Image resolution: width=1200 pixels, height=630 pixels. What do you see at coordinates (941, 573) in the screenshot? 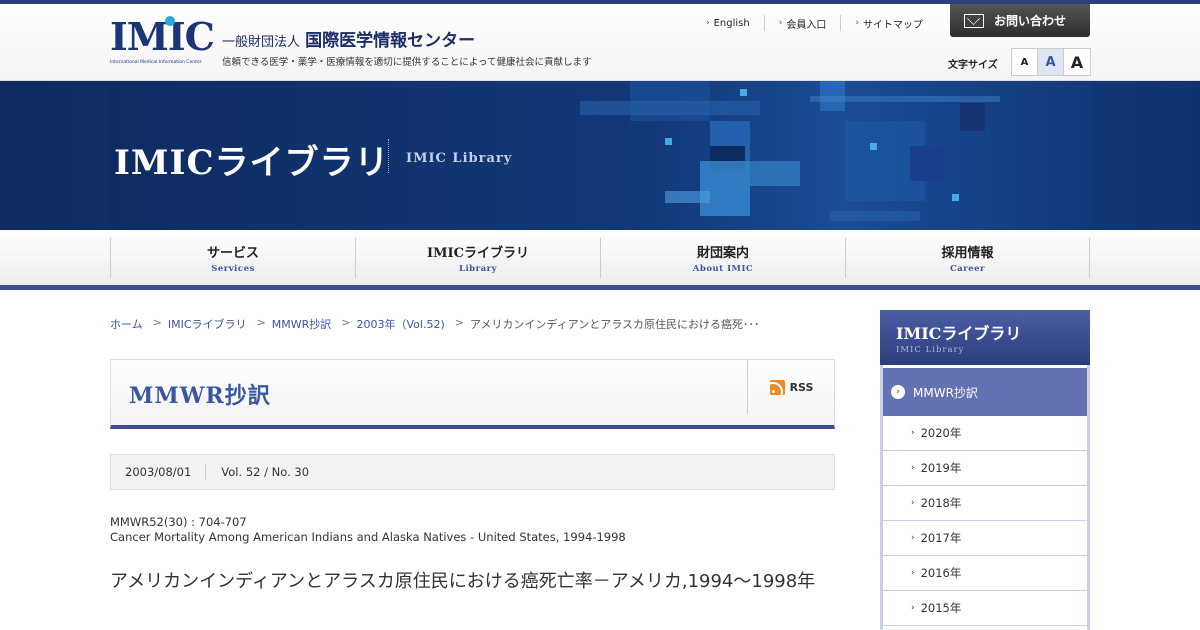
I see `sidebar-item-label: 2016年` at bounding box center [941, 573].